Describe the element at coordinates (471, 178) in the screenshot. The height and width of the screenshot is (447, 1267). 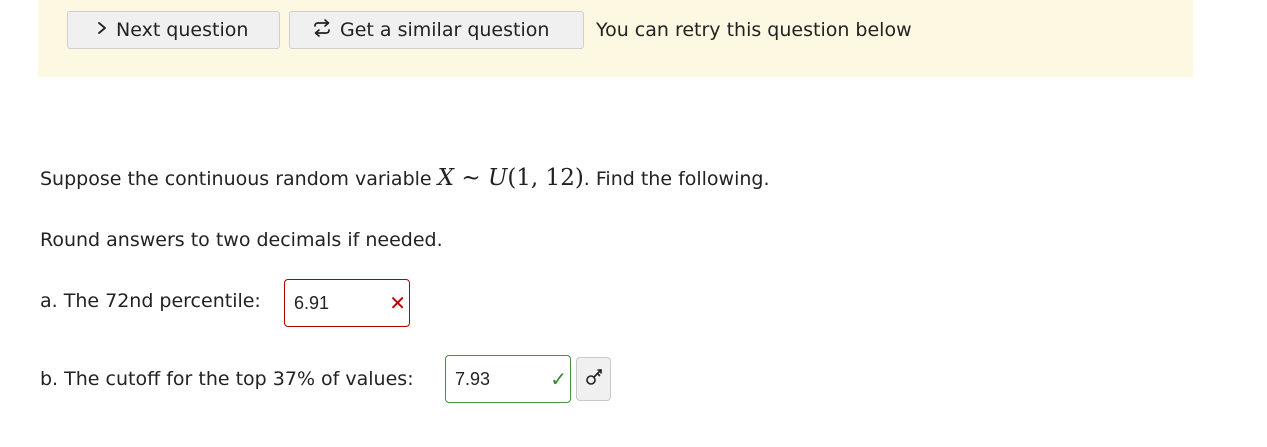
I see `math-relation: ∼` at that location.